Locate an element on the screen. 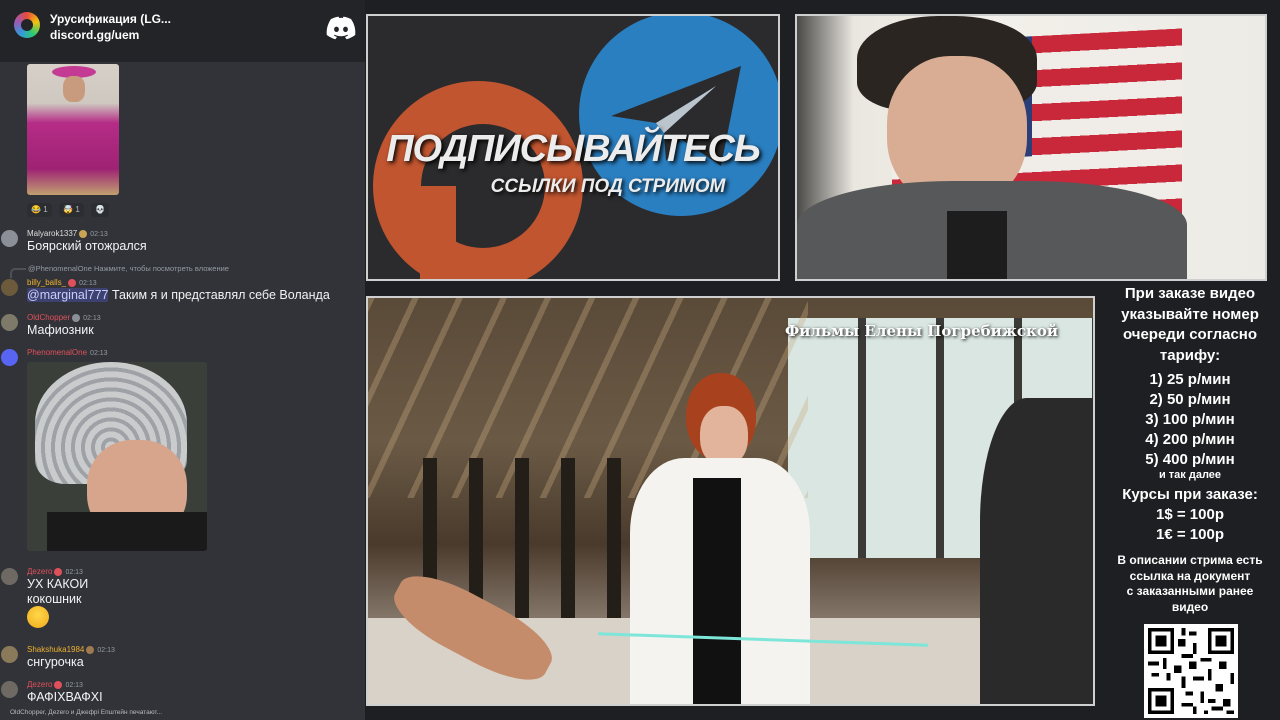 The width and height of the screenshot is (1280, 720). tariff-item: 4) 200 р/мин is located at coordinates (1190, 439).